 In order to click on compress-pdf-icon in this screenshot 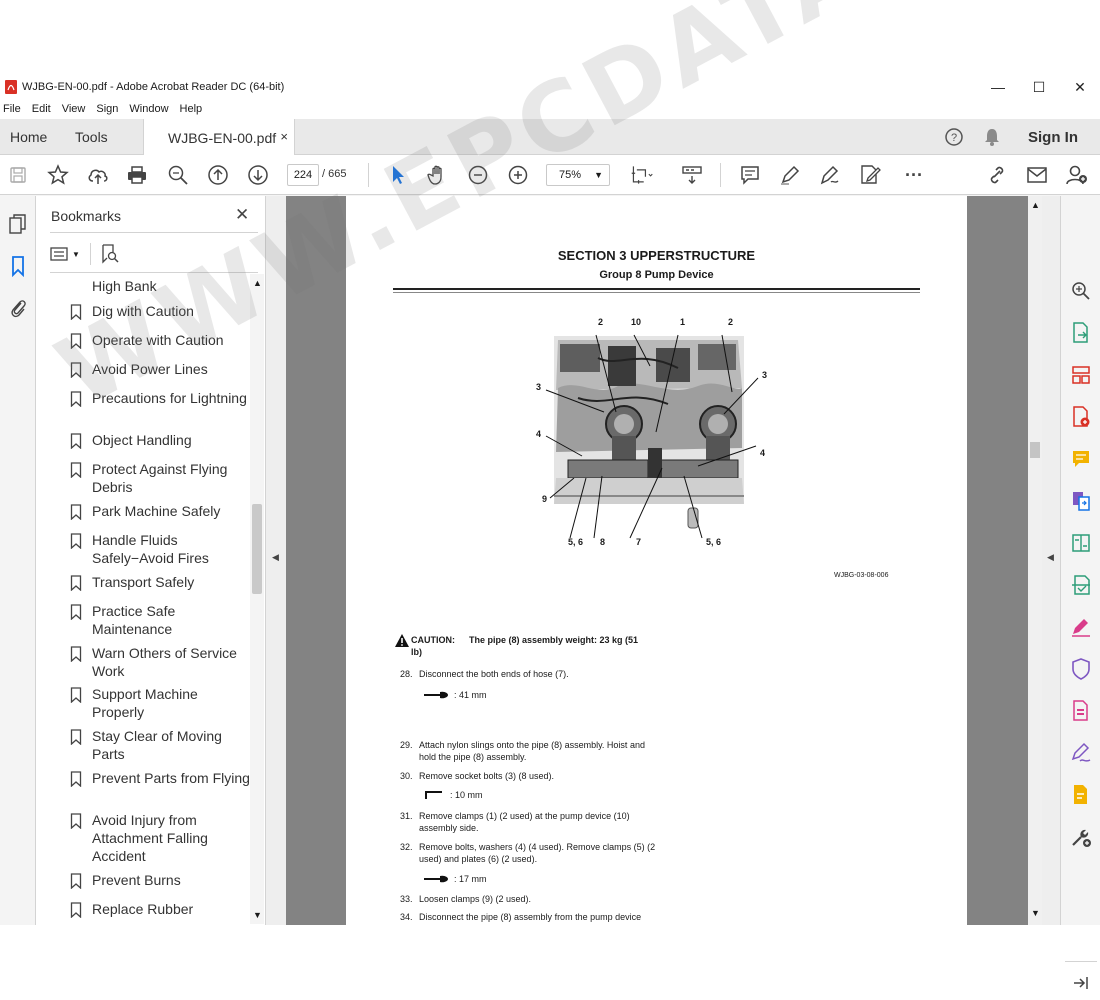, I will do `click(1081, 543)`.